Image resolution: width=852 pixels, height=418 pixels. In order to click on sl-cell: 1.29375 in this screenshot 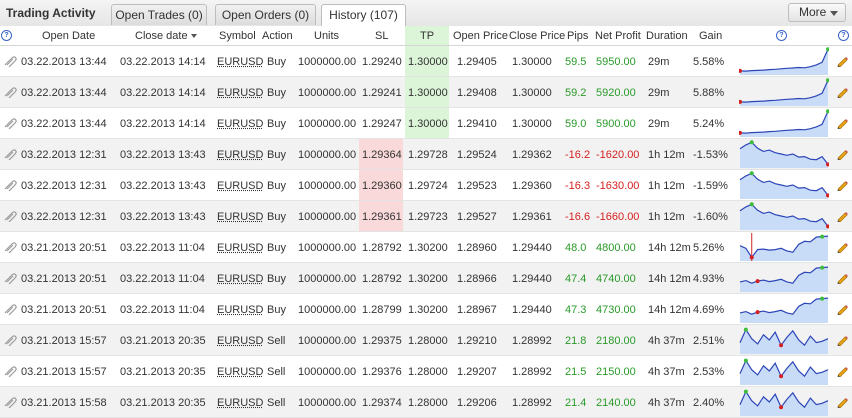, I will do `click(382, 341)`.